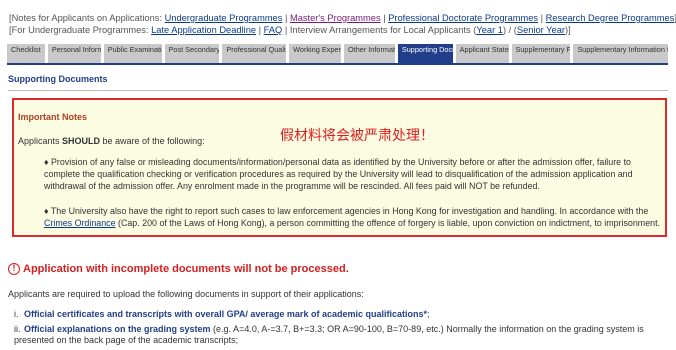 The width and height of the screenshot is (676, 350). What do you see at coordinates (80, 223) in the screenshot?
I see `crimes-ordinance-link: Crimes Ordinance` at bounding box center [80, 223].